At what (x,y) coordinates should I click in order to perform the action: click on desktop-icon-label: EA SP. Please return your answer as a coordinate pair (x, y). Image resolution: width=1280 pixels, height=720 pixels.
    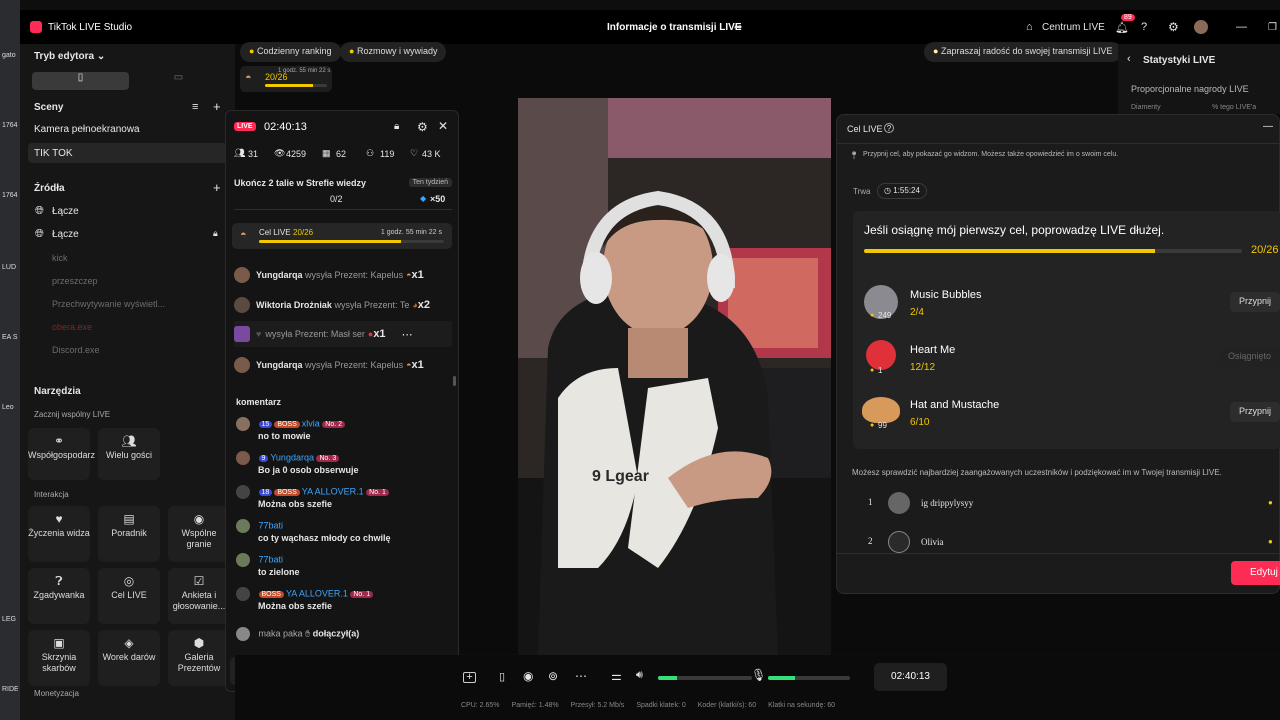
    Looking at the image, I should click on (10, 337).